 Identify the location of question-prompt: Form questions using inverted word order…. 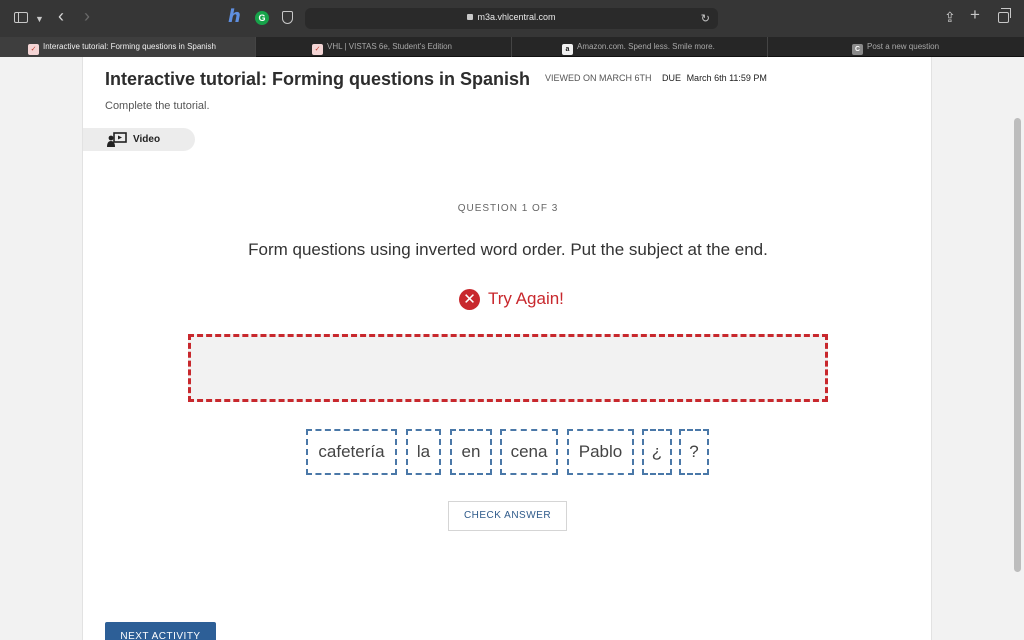
(508, 249).